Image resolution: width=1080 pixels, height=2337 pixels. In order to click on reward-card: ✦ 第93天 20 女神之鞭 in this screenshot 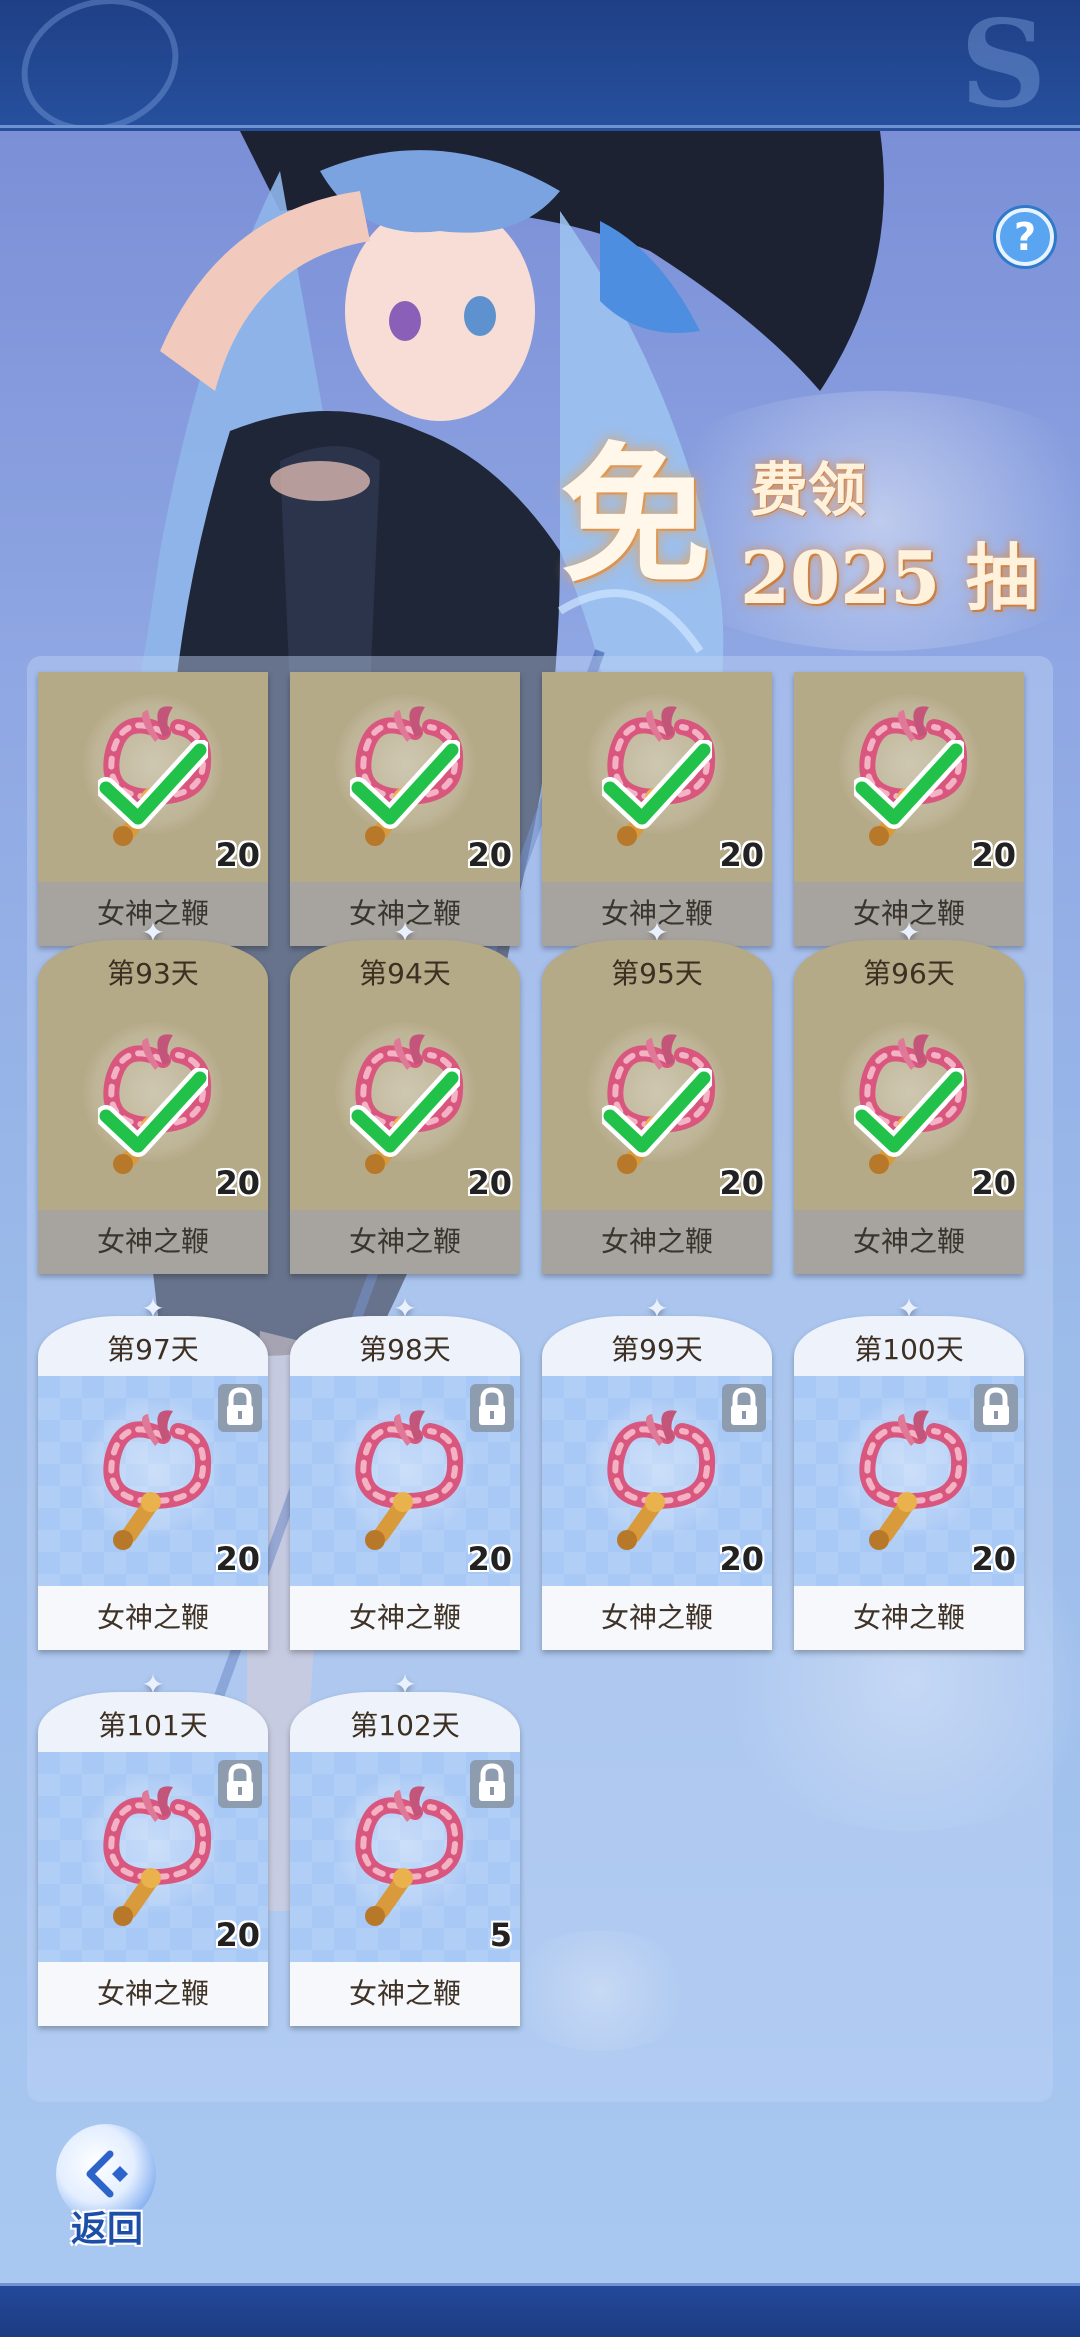, I will do `click(153, 1096)`.